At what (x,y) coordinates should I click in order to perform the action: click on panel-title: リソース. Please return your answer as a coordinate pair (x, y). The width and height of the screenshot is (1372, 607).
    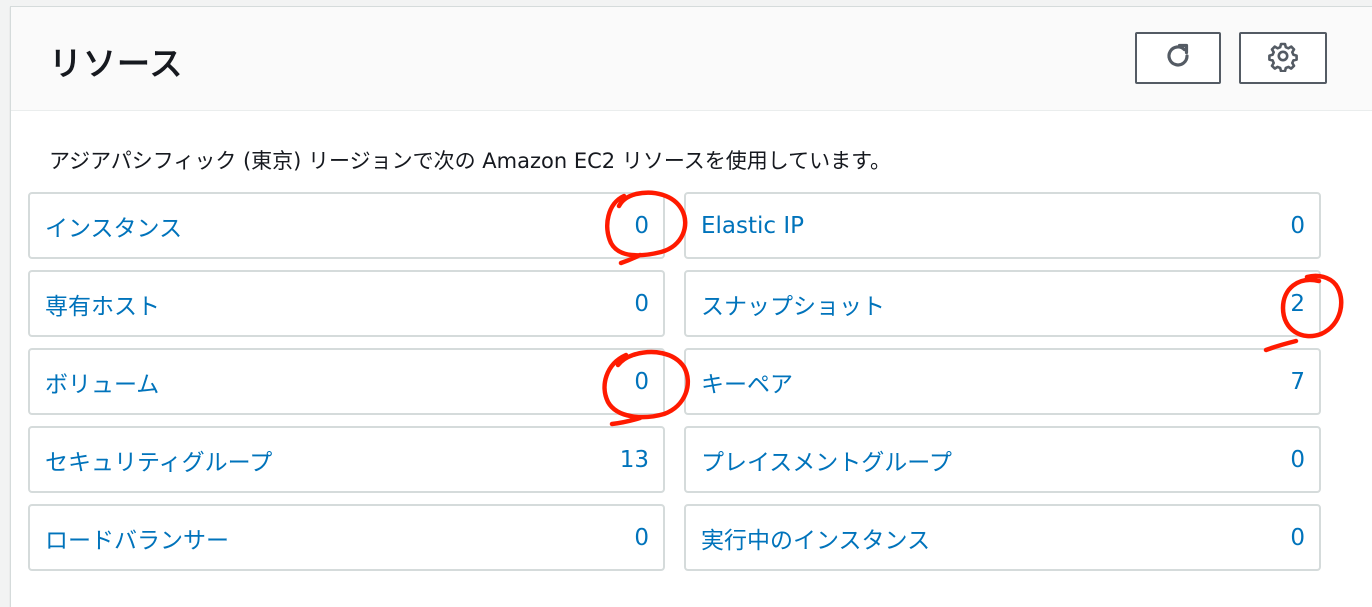
    Looking at the image, I should click on (116, 63).